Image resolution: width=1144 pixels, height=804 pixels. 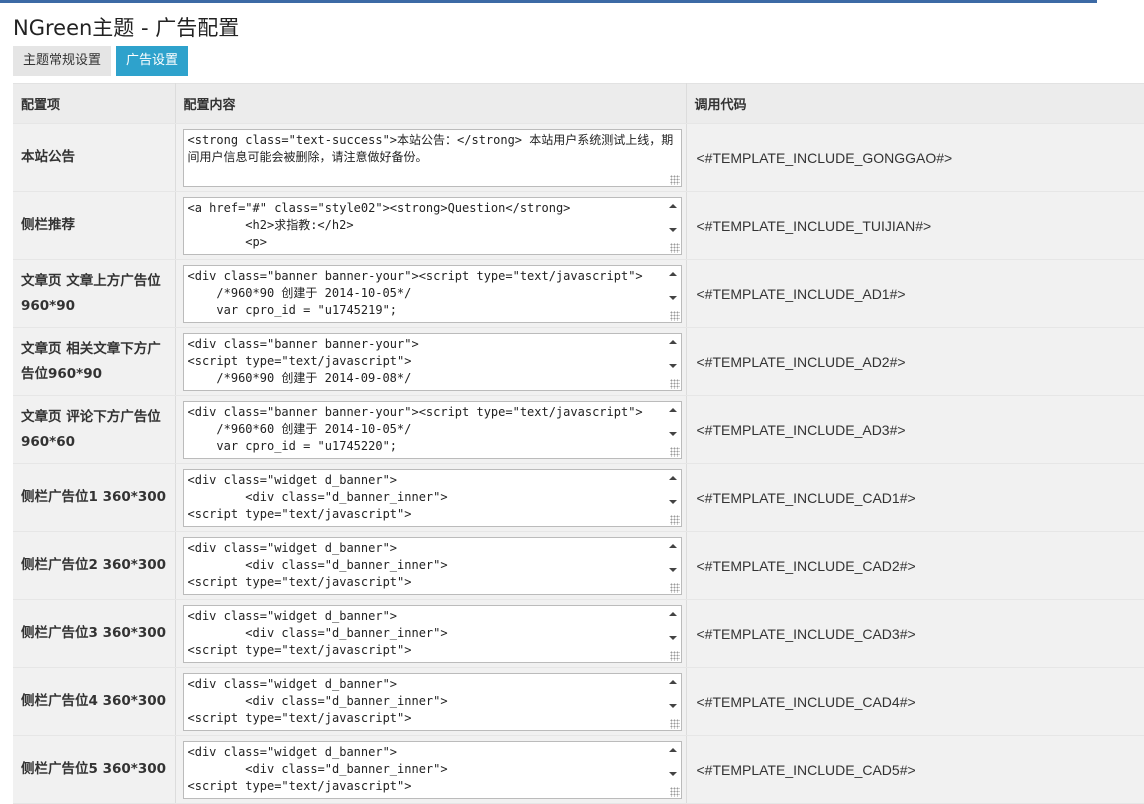 I want to click on row-label-cad5: 侧栏广告位5 360*300, so click(x=94, y=769).